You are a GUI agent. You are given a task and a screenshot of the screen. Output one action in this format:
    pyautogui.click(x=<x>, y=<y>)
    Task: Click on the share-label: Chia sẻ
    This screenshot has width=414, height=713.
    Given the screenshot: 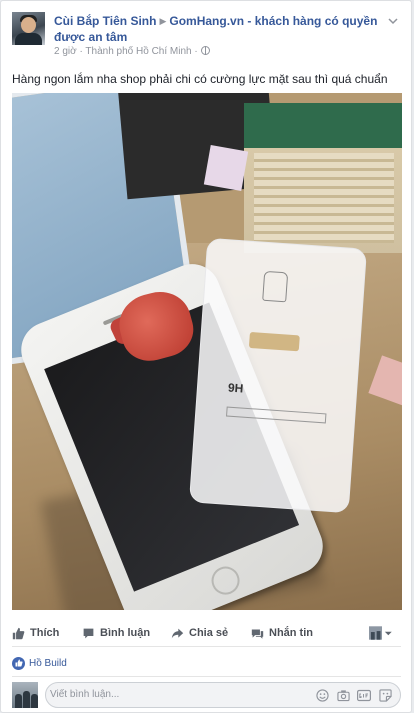 What is the action you would take?
    pyautogui.click(x=209, y=633)
    